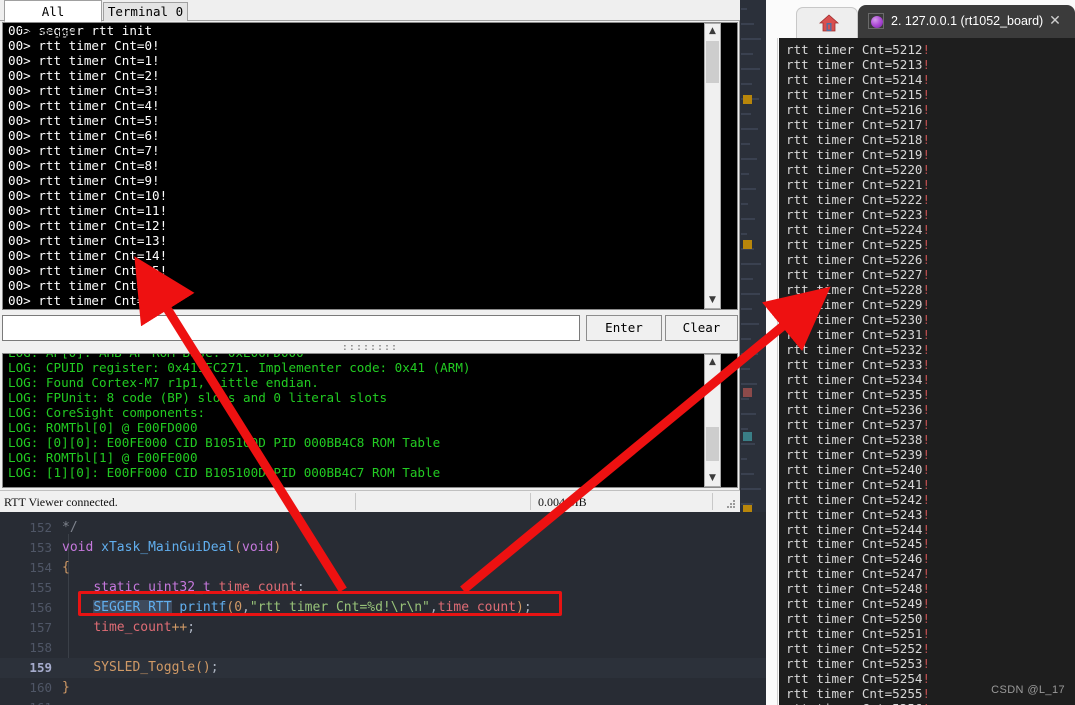 This screenshot has height=705, width=1075. Describe the element at coordinates (383, 528) in the screenshot. I see `code-line: 152 */` at that location.